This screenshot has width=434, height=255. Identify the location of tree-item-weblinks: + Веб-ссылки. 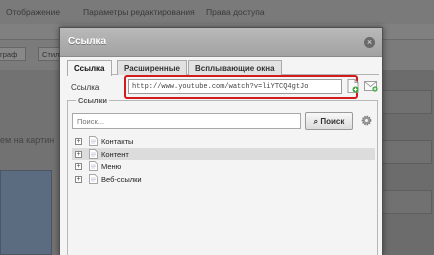
(223, 179).